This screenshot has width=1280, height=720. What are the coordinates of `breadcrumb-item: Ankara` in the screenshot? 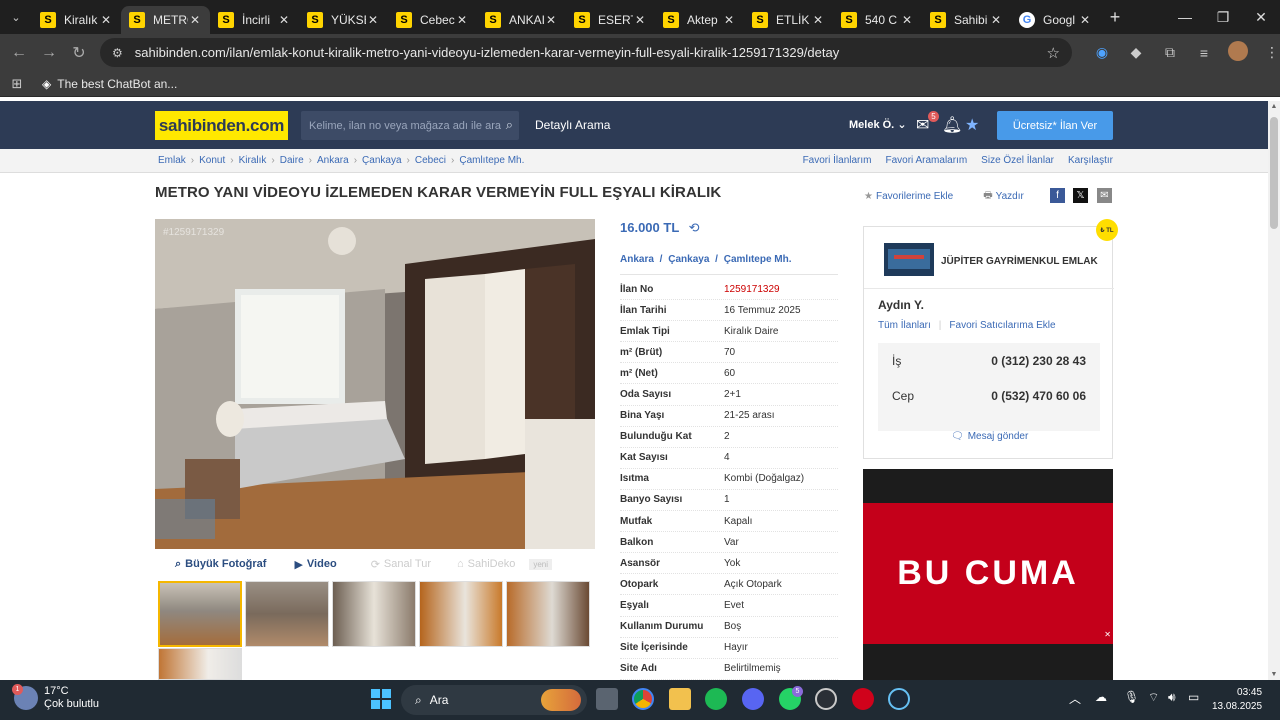 It's located at (333, 160).